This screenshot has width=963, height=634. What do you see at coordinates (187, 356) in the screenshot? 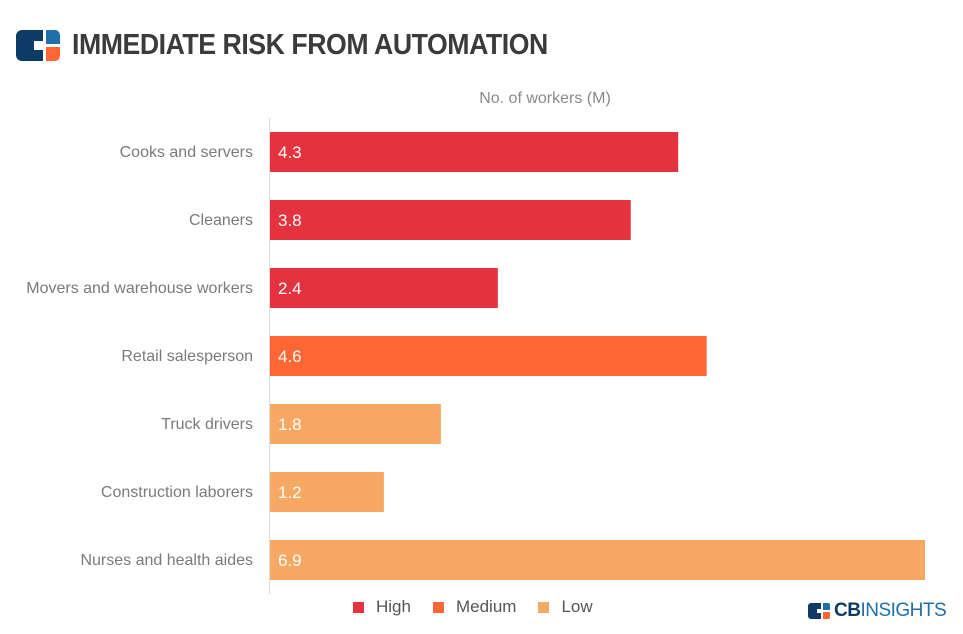
I see `category-label: Retail salesperson` at bounding box center [187, 356].